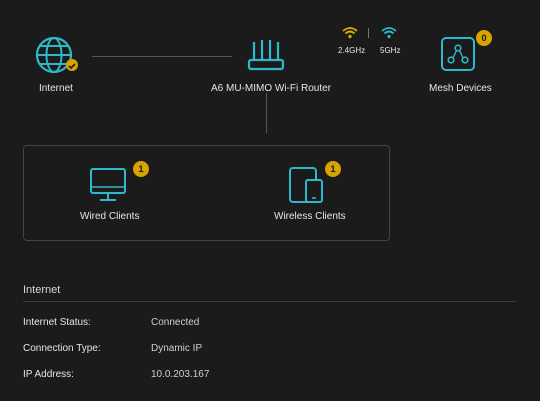 Image resolution: width=540 pixels, height=401 pixels. What do you see at coordinates (180, 374) in the screenshot?
I see `info-row-value: 10.0.203.167` at bounding box center [180, 374].